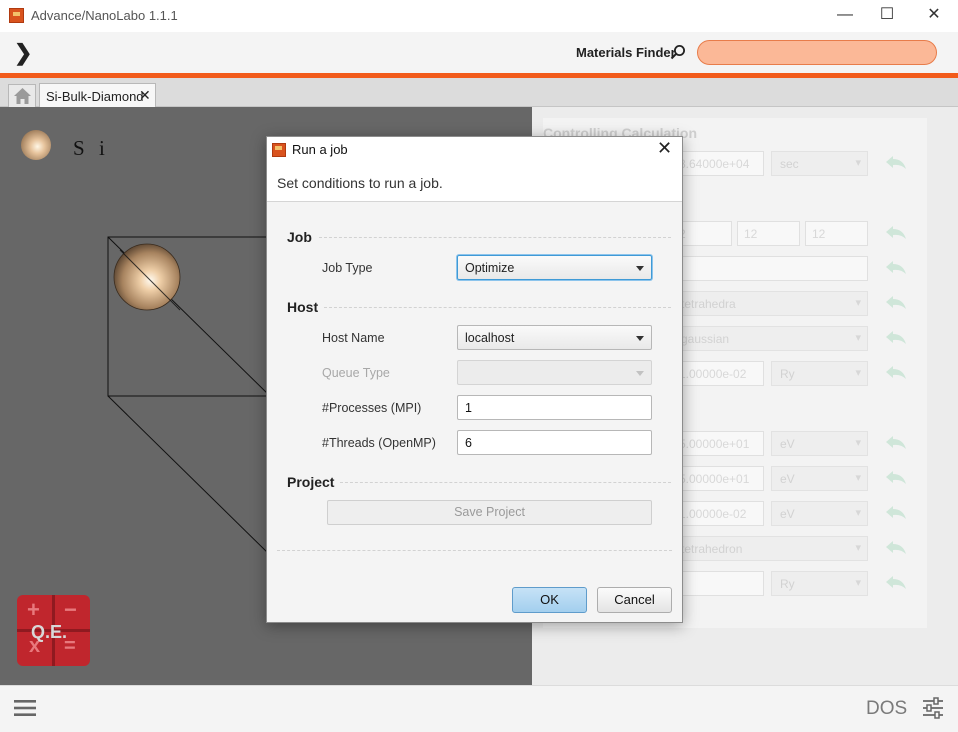 Image resolution: width=958 pixels, height=732 pixels. What do you see at coordinates (718, 373) in the screenshot?
I see `degauss-field: 1.00000e-02` at bounding box center [718, 373].